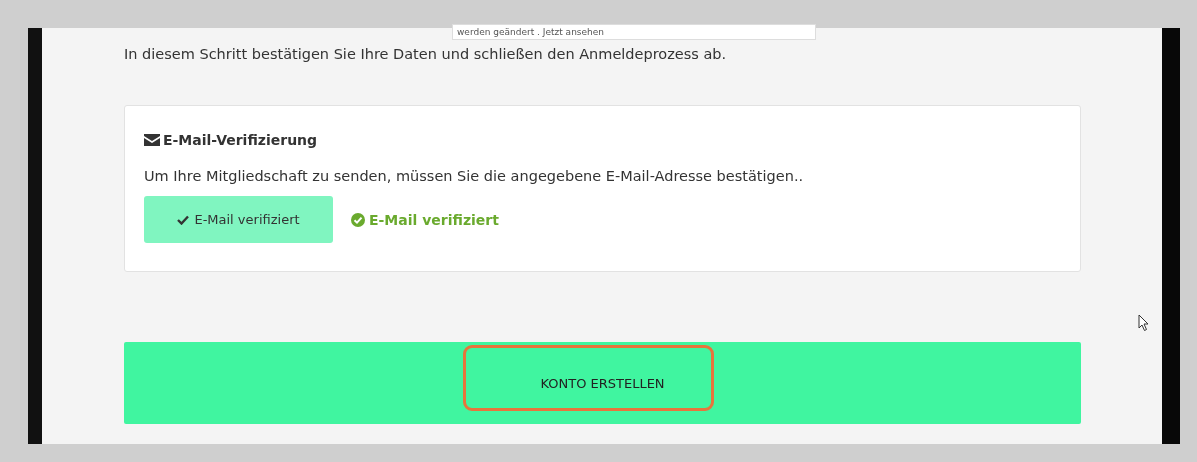 This screenshot has height=462, width=1197. What do you see at coordinates (183, 219) in the screenshot?
I see `check-icon` at bounding box center [183, 219].